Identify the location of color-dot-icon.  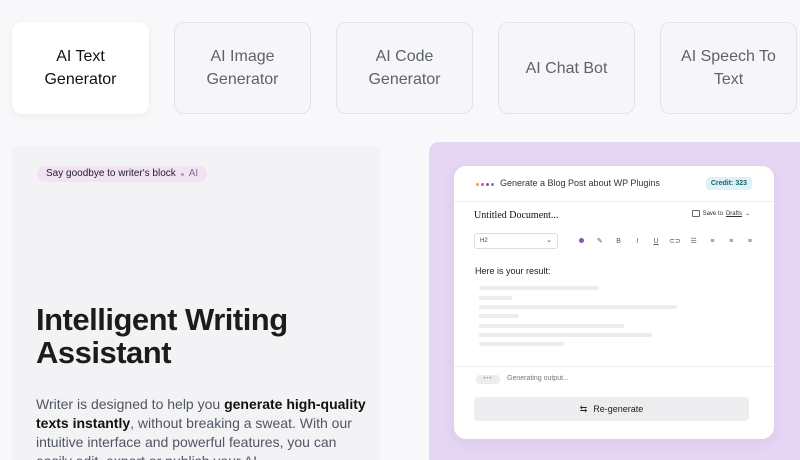
(581, 241).